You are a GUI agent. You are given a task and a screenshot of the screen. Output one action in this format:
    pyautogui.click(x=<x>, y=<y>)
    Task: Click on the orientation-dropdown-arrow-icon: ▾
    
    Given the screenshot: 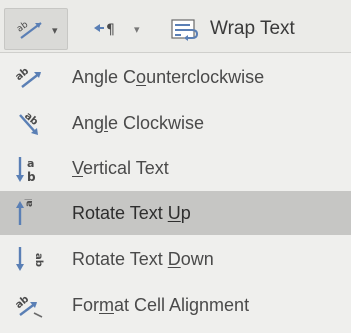 What is the action you would take?
    pyautogui.click(x=55, y=31)
    